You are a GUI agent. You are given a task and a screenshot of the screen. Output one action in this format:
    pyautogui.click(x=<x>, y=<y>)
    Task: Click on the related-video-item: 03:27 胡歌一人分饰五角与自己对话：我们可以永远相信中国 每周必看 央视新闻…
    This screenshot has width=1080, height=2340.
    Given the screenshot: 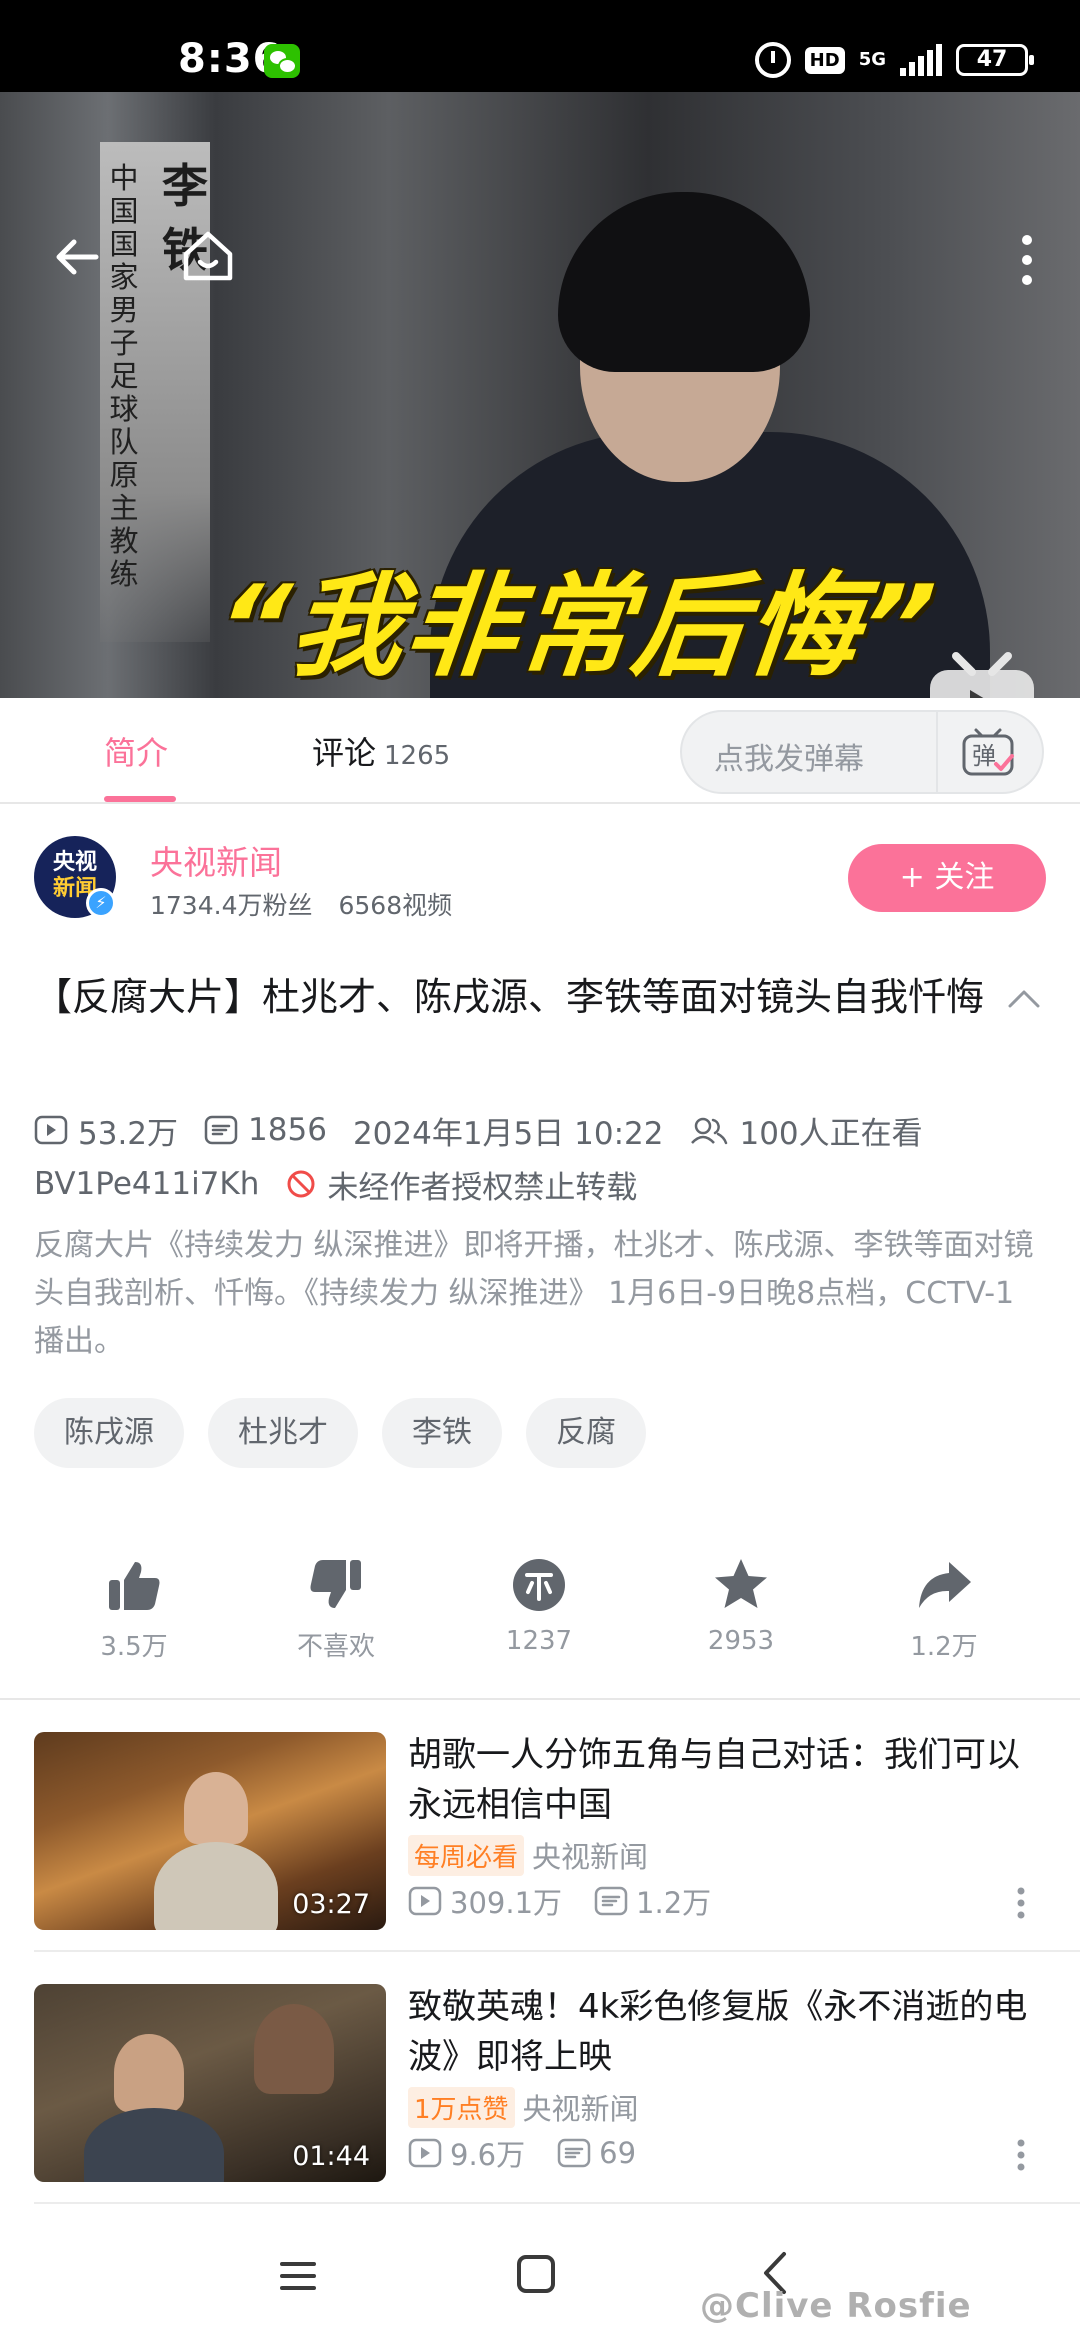 What is the action you would take?
    pyautogui.click(x=540, y=1826)
    